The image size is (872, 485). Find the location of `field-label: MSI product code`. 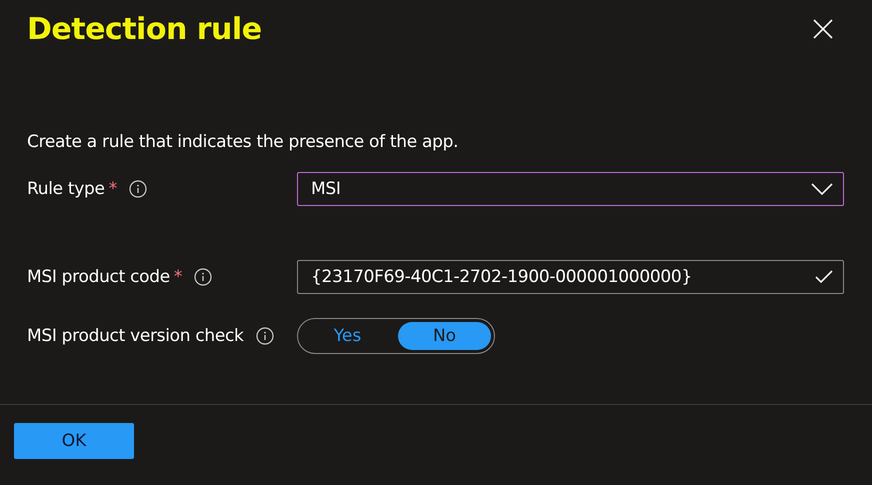

field-label: MSI product code is located at coordinates (98, 277).